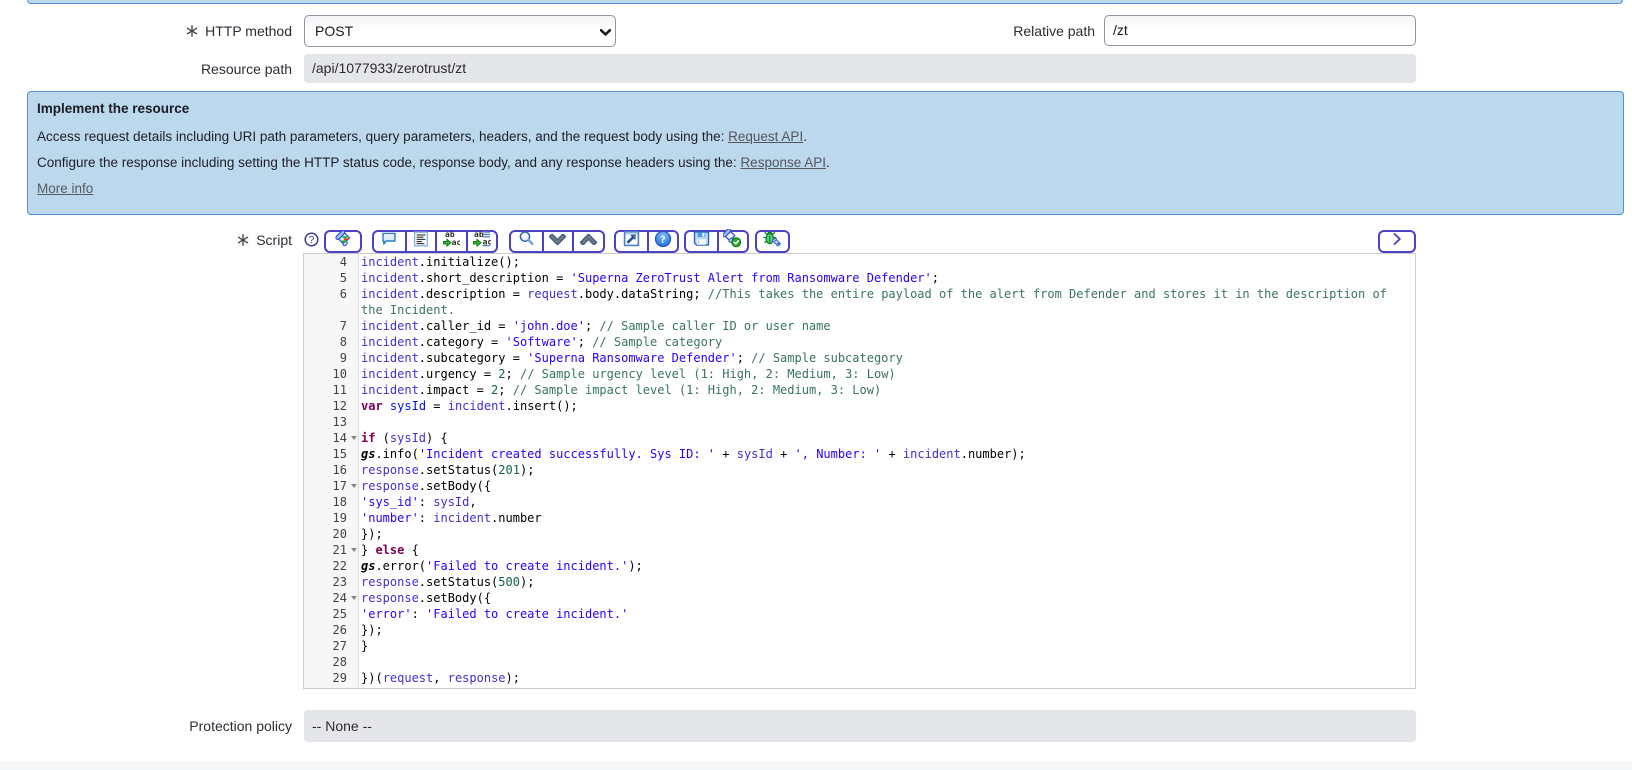 The height and width of the screenshot is (770, 1632). Describe the element at coordinates (65, 188) in the screenshot. I see `more-info-link: More info` at that location.